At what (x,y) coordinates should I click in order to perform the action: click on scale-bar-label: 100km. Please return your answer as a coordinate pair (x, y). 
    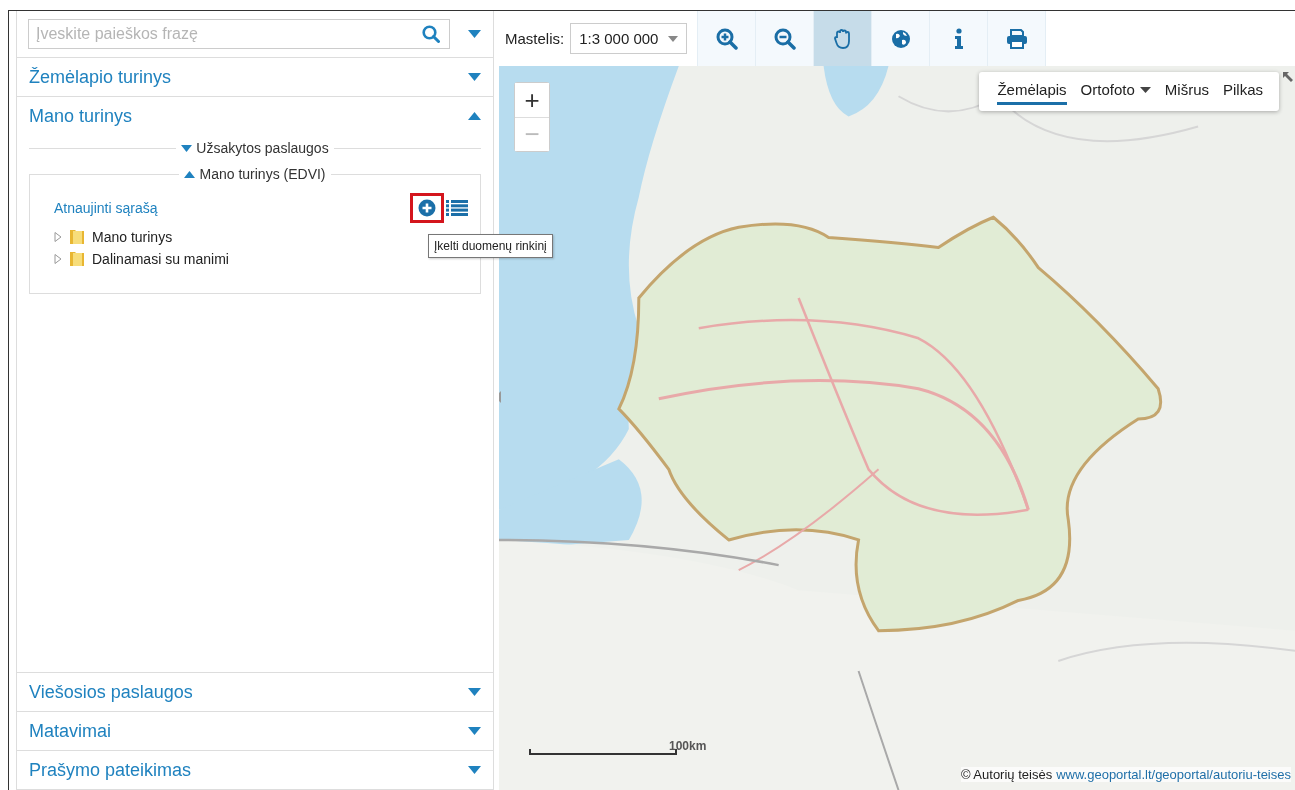
    Looking at the image, I should click on (688, 746).